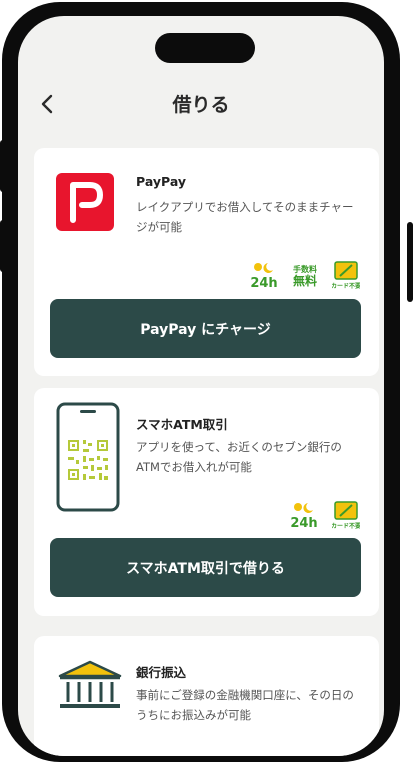 Image resolution: width=413 pixels, height=762 pixels. I want to click on card-description: 事前にご登録の金融機関口座に、その日のうちにお振込みが可能, so click(245, 705).